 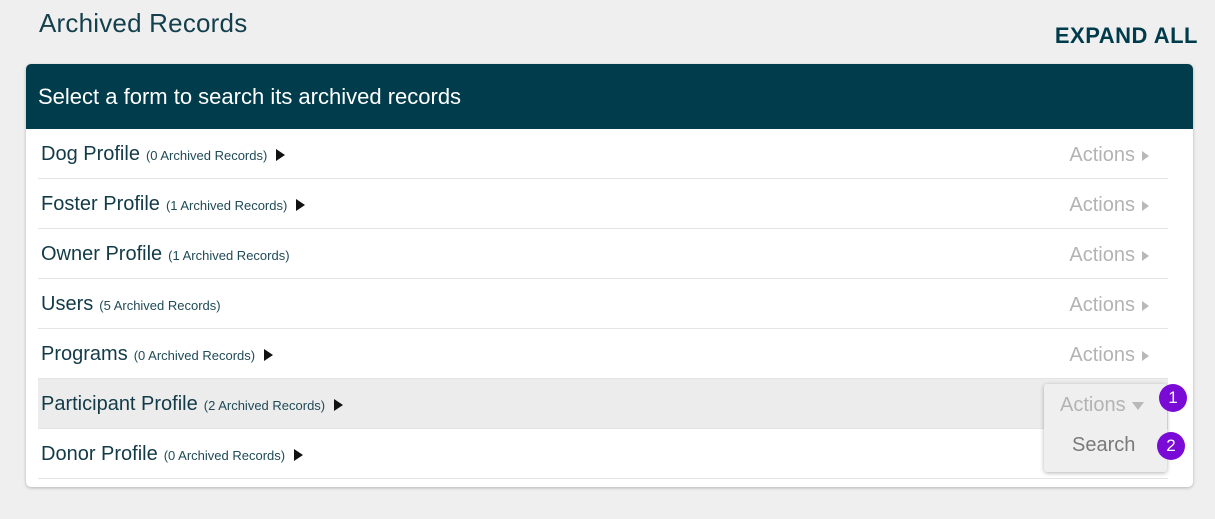 I want to click on form-name: Programs, so click(x=84, y=354).